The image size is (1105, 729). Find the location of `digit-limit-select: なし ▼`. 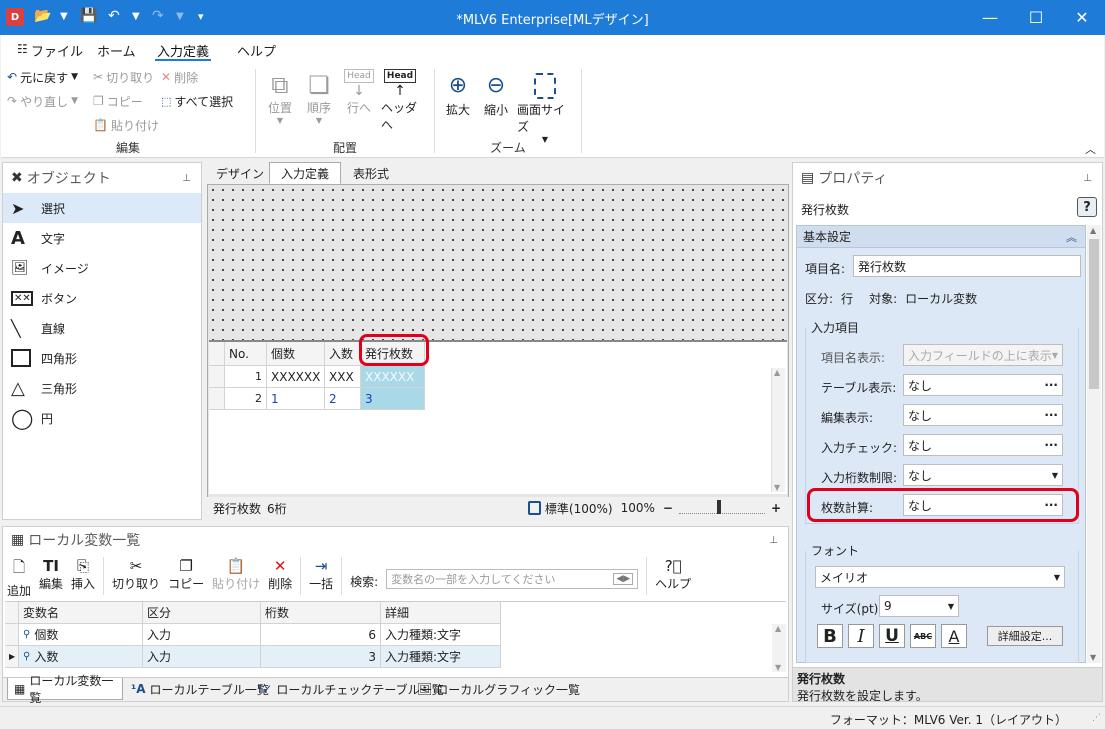

digit-limit-select: なし ▼ is located at coordinates (983, 475).